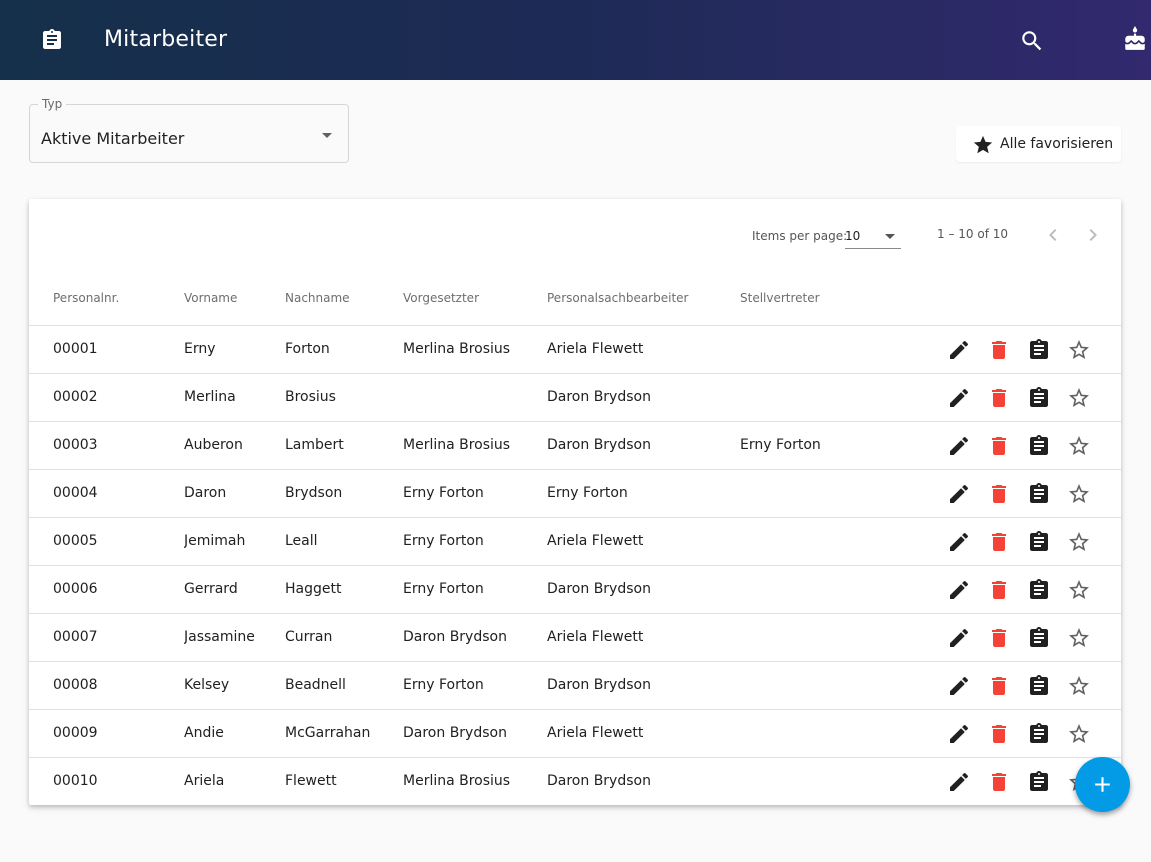 Image resolution: width=1151 pixels, height=862 pixels. What do you see at coordinates (835, 298) in the screenshot?
I see `column-header-stellvertreter: Stellvertreter` at bounding box center [835, 298].